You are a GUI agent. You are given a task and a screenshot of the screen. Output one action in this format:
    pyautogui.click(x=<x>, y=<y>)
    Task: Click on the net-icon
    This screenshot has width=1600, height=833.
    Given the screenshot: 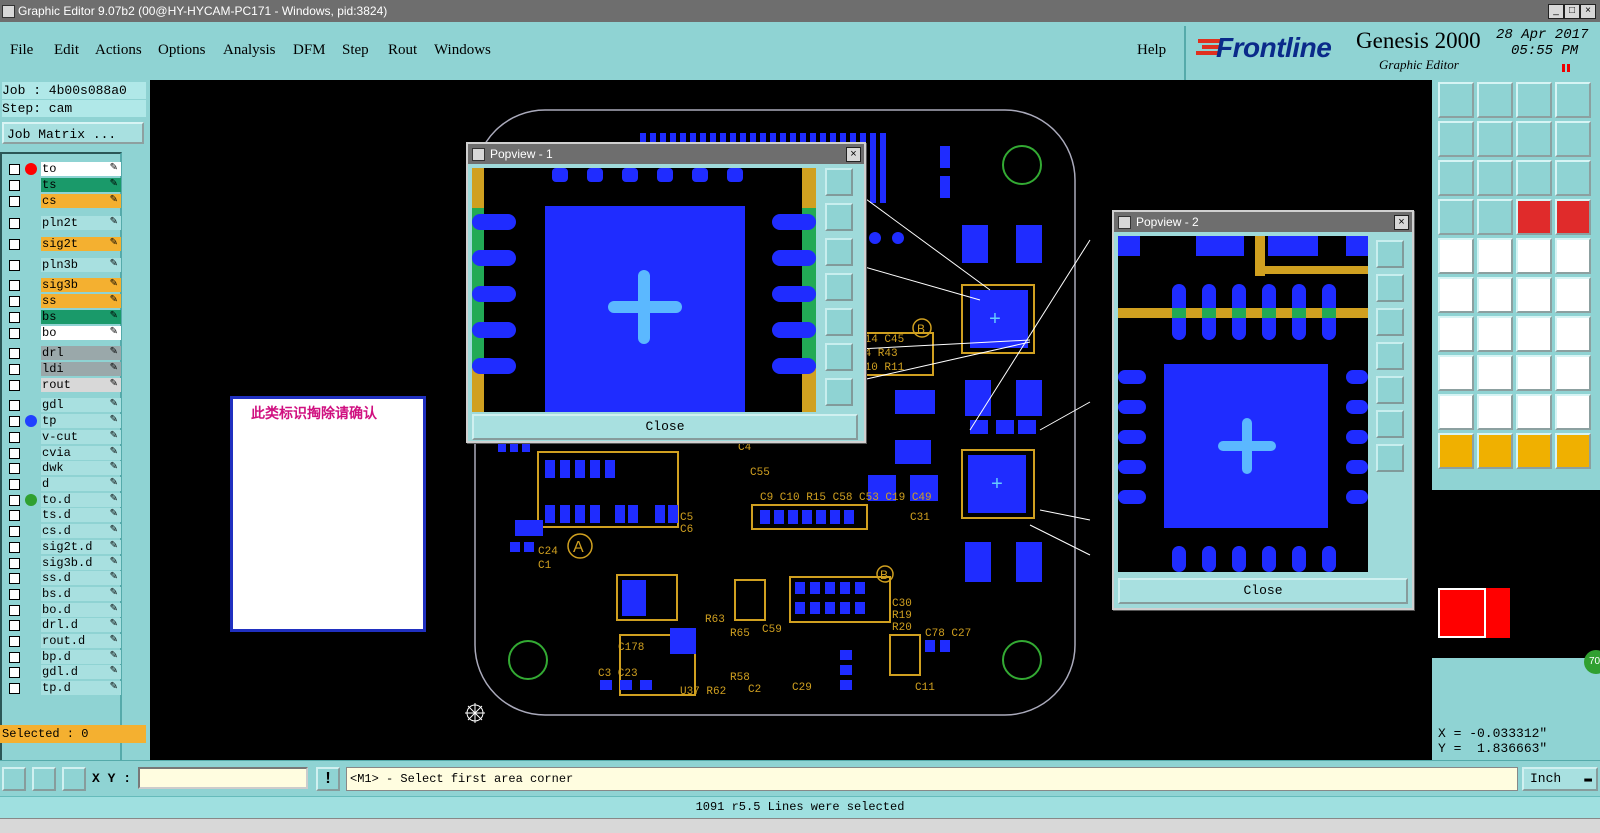 What is the action you would take?
    pyautogui.click(x=1534, y=217)
    